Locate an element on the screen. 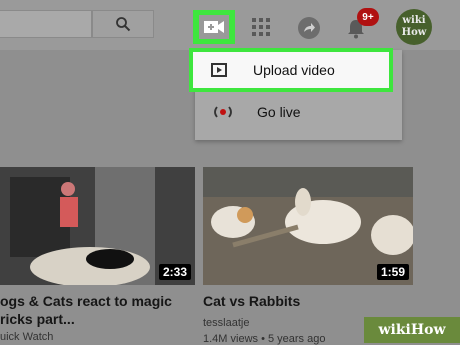 The width and height of the screenshot is (460, 345). video-thumbnail: 2:33 is located at coordinates (97, 226).